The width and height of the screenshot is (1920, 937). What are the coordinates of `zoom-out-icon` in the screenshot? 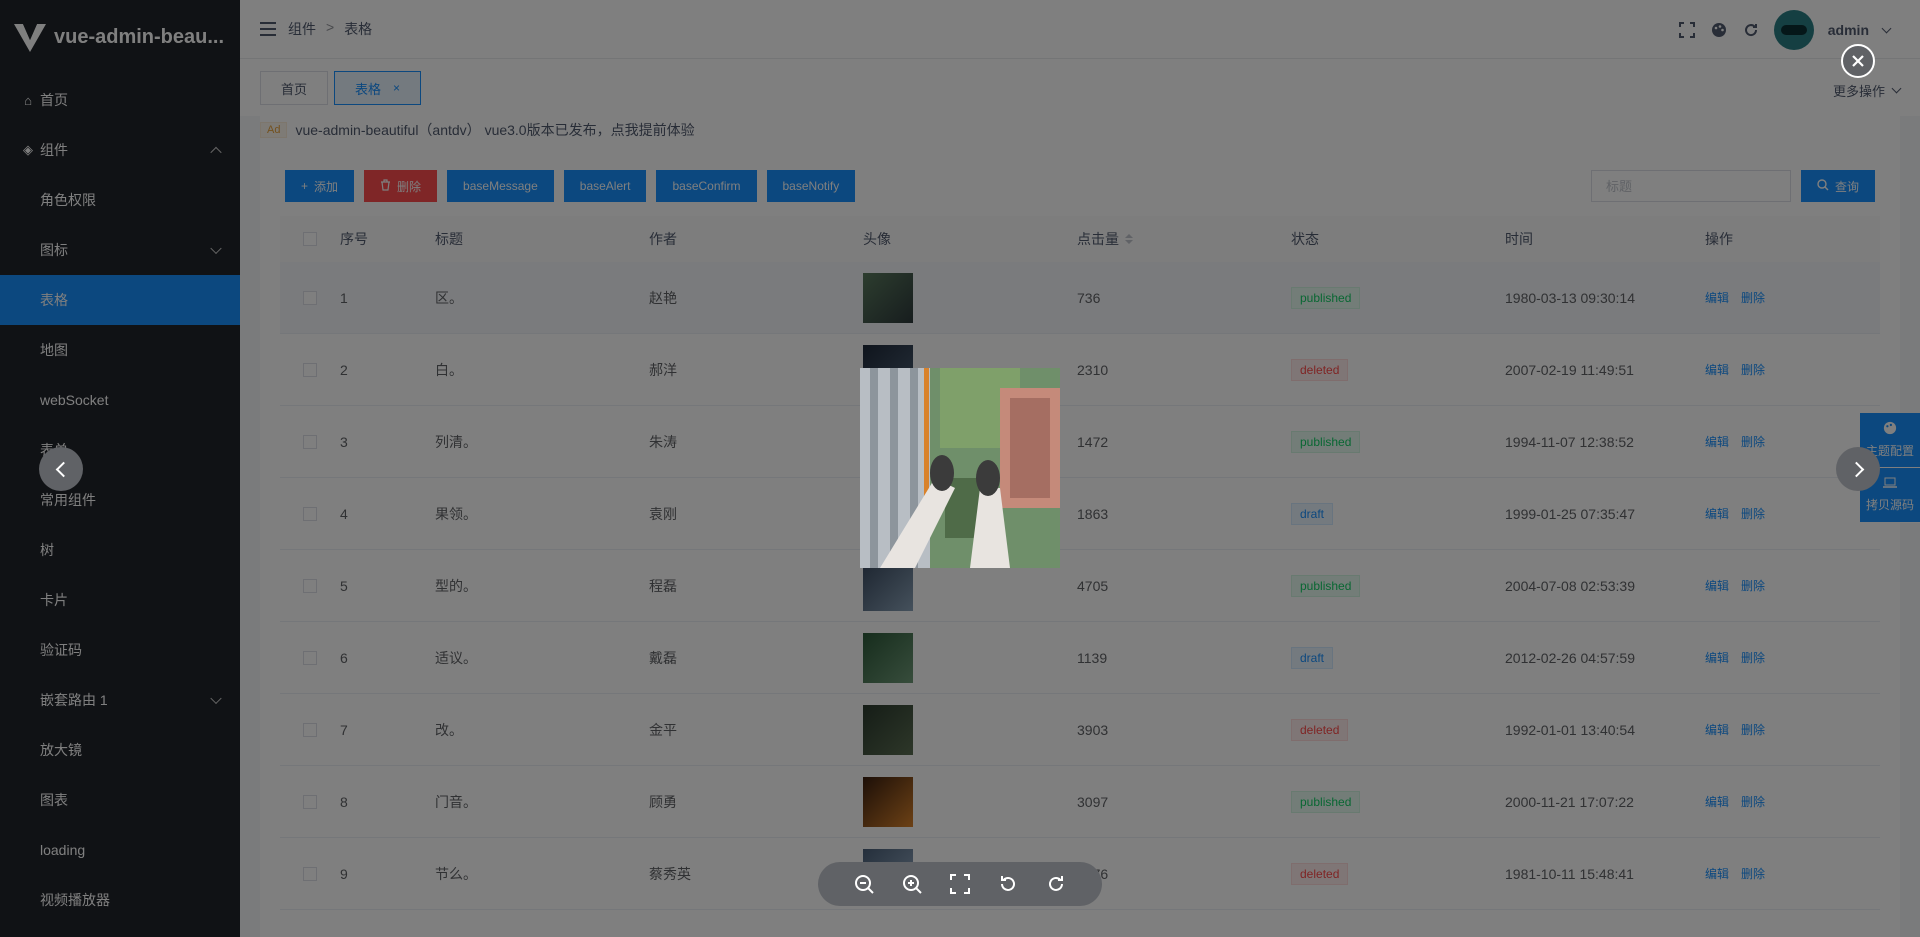 It's located at (864, 884).